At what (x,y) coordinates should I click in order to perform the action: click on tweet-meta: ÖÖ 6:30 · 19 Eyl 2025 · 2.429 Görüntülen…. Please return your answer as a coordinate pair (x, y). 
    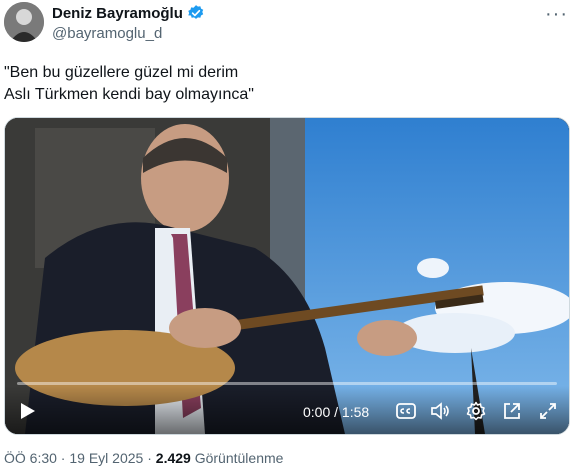
    Looking at the image, I should click on (144, 458).